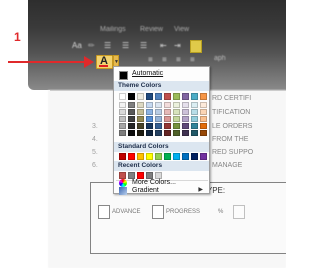 The width and height of the screenshot is (320, 268). Describe the element at coordinates (181, 29) in the screenshot. I see `tab-view: View` at that location.